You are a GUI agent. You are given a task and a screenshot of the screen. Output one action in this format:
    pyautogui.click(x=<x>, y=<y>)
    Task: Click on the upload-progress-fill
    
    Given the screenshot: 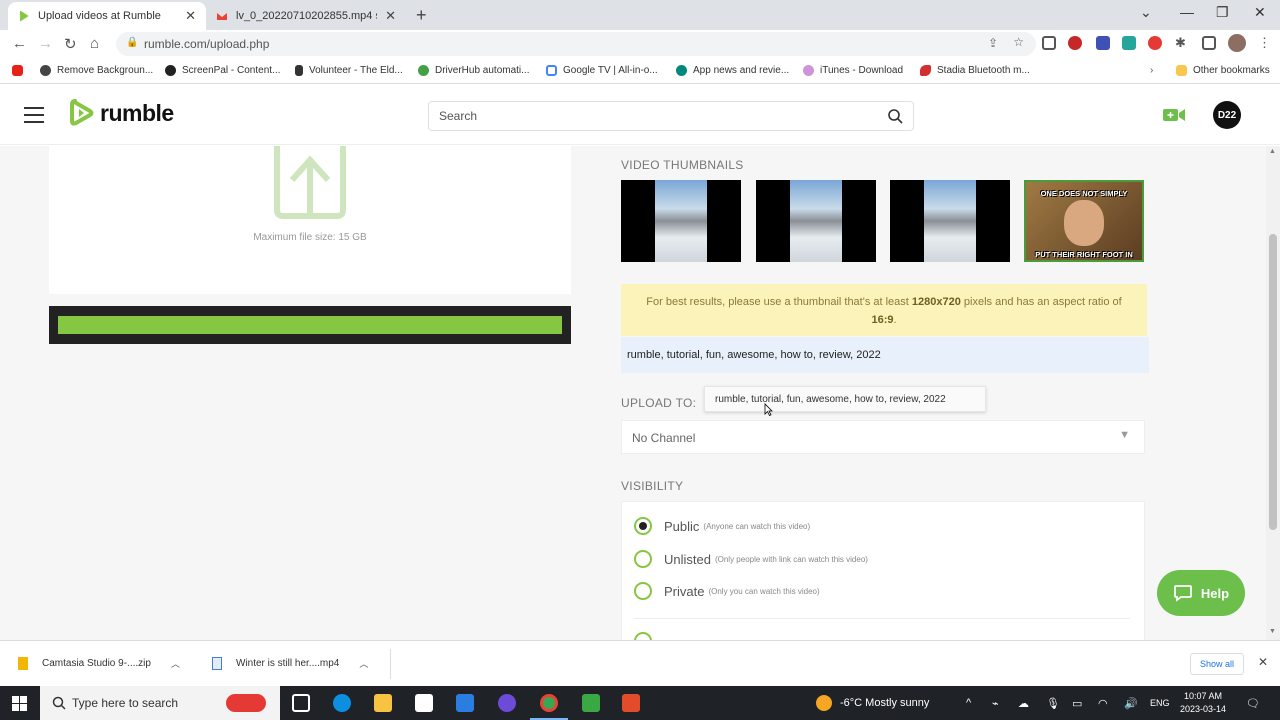 What is the action you would take?
    pyautogui.click(x=310, y=325)
    